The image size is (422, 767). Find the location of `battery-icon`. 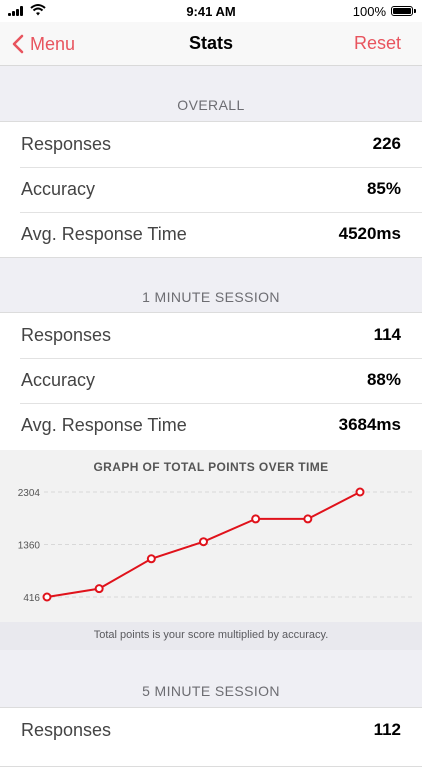

battery-icon is located at coordinates (403, 11).